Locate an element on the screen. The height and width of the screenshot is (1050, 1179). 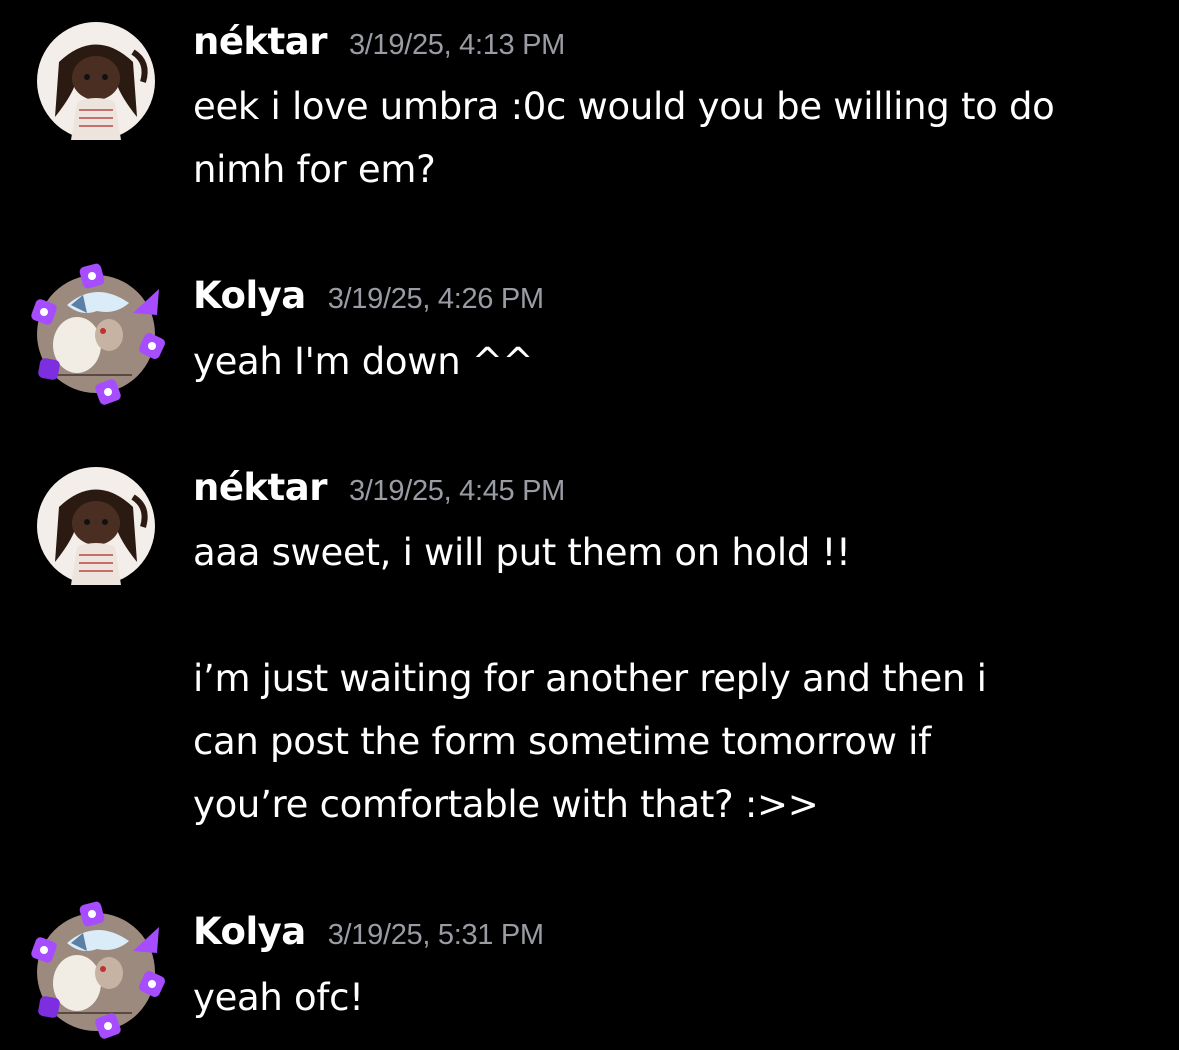
message-timestamp: 3/19/25, 4:13 PM is located at coordinates (457, 45).